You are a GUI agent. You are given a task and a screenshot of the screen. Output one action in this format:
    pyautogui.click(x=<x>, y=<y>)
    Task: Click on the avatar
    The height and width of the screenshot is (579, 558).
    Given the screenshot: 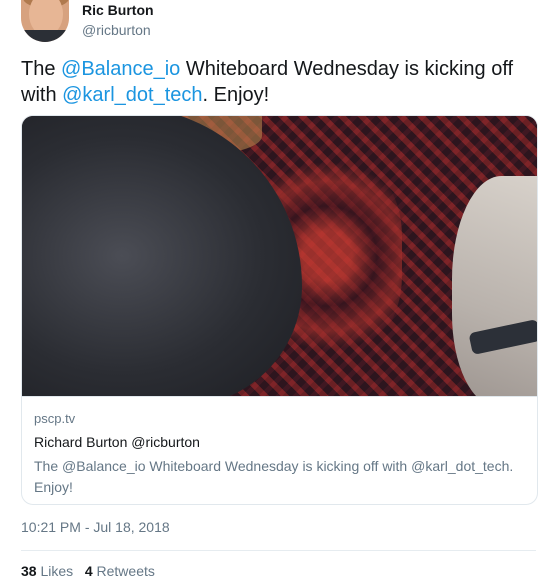 What is the action you would take?
    pyautogui.click(x=45, y=21)
    